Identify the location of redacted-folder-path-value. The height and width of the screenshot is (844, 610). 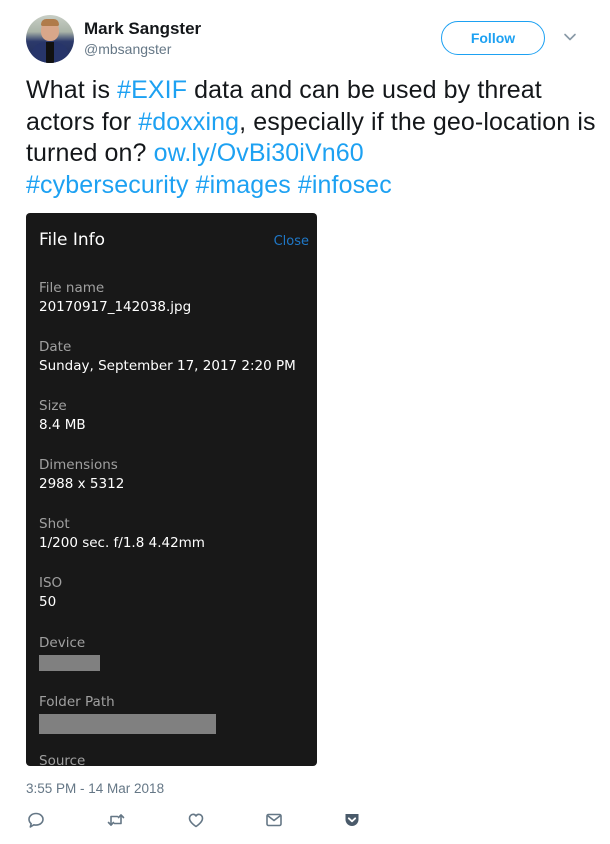
(127, 724).